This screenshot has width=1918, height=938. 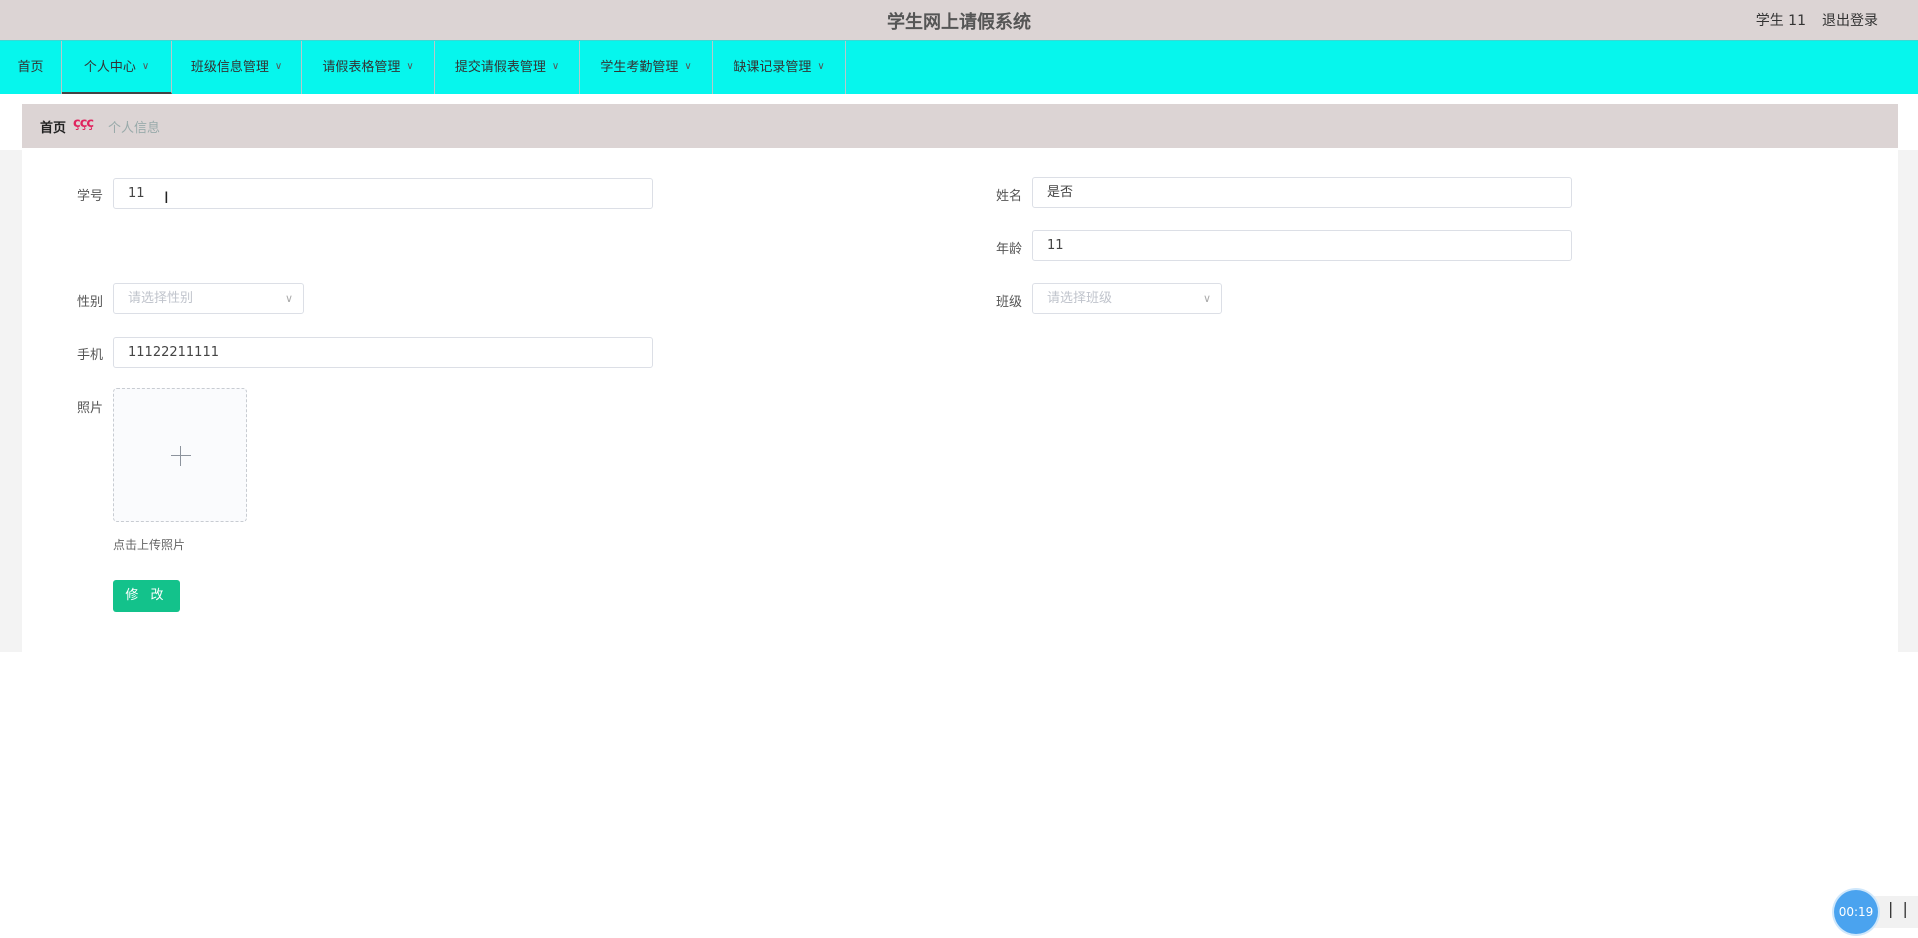 I want to click on age-input: 11, so click(x=1302, y=245).